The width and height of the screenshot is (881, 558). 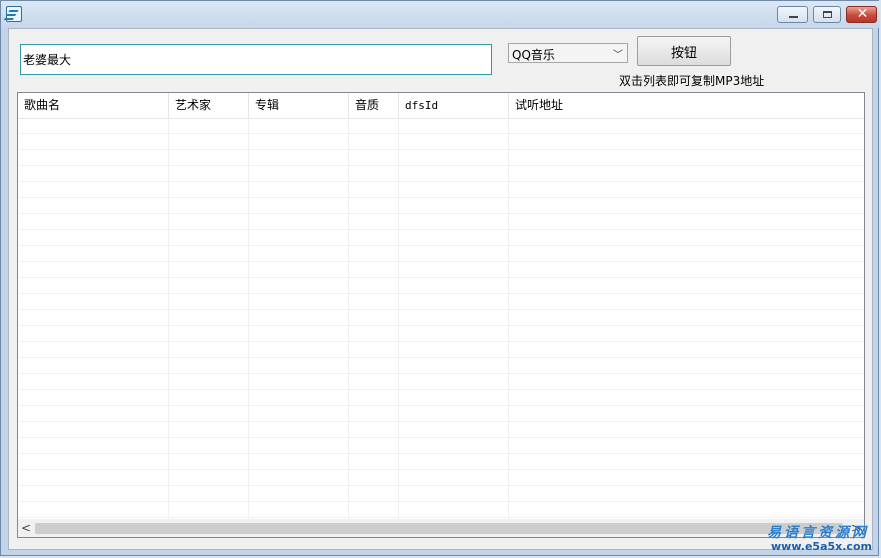 I want to click on close-icon: ✕, so click(x=862, y=14).